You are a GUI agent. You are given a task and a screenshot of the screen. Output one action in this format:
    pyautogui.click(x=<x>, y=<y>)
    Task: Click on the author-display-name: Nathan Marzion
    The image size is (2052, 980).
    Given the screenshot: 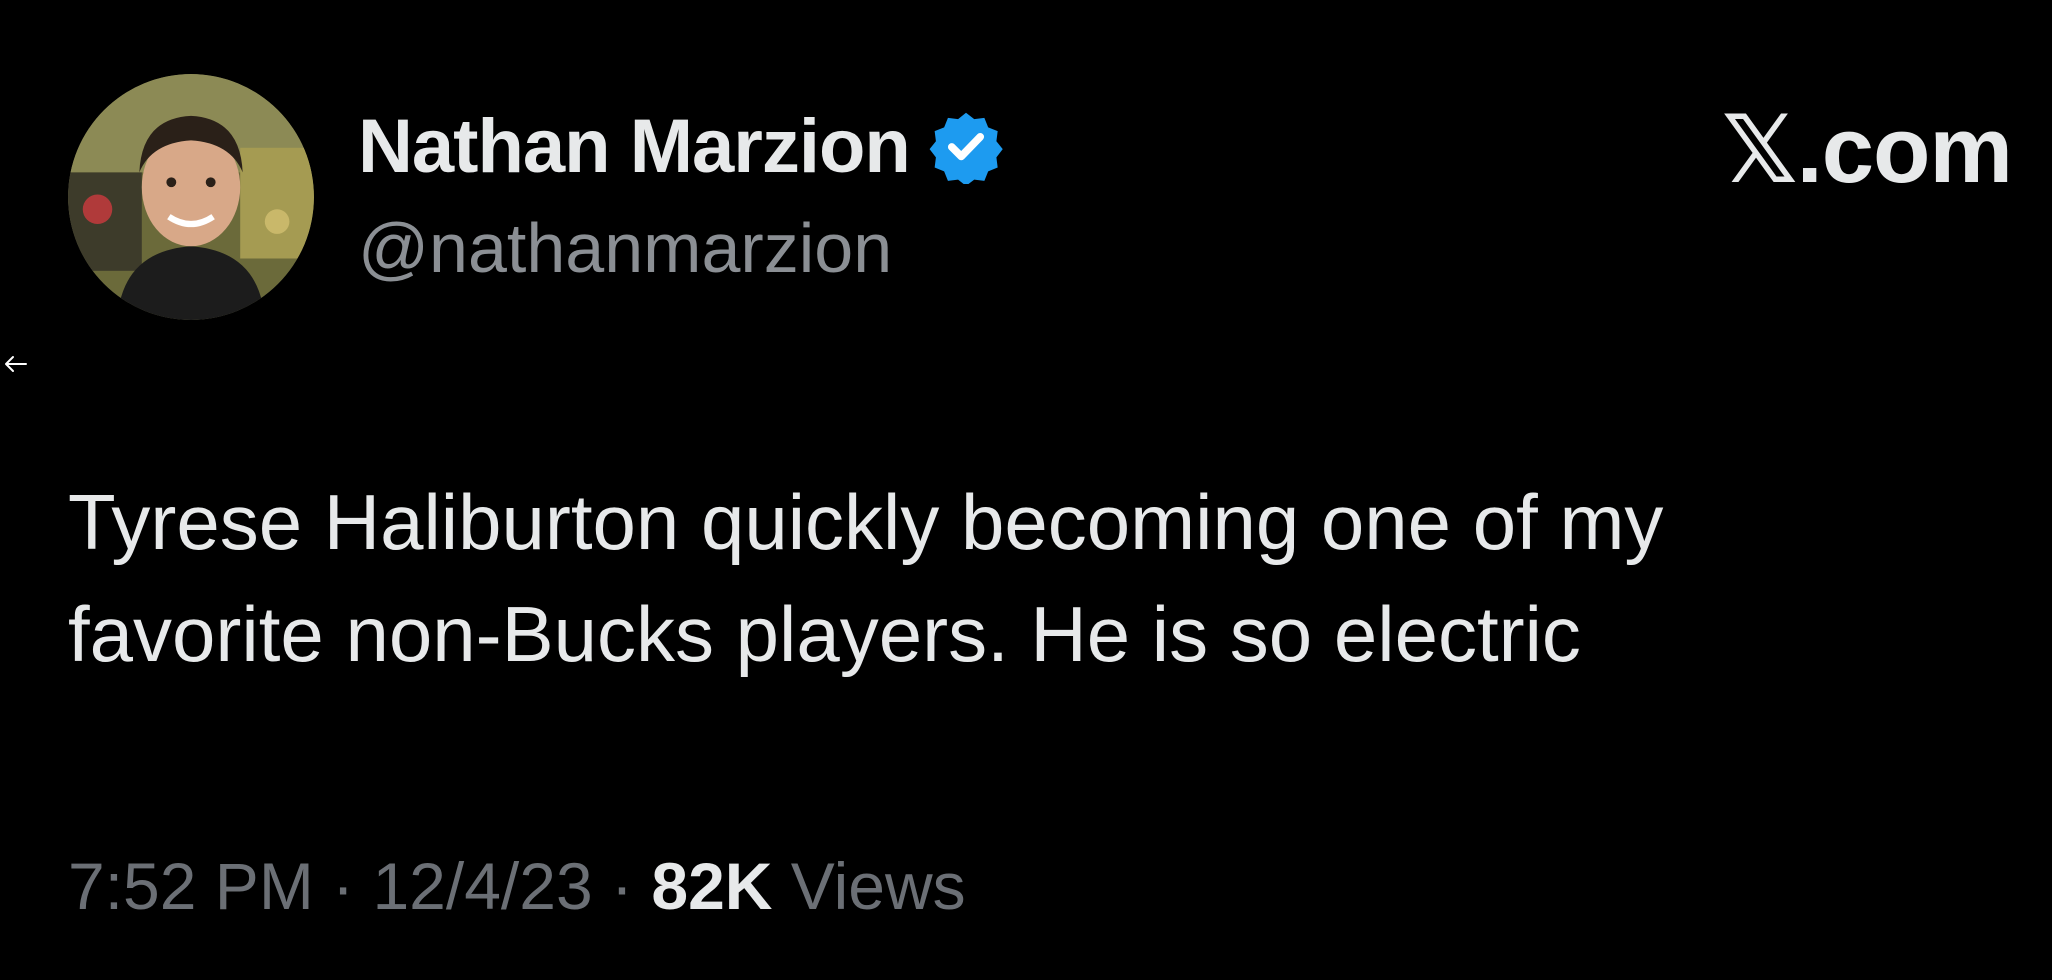 What is the action you would take?
    pyautogui.click(x=634, y=146)
    